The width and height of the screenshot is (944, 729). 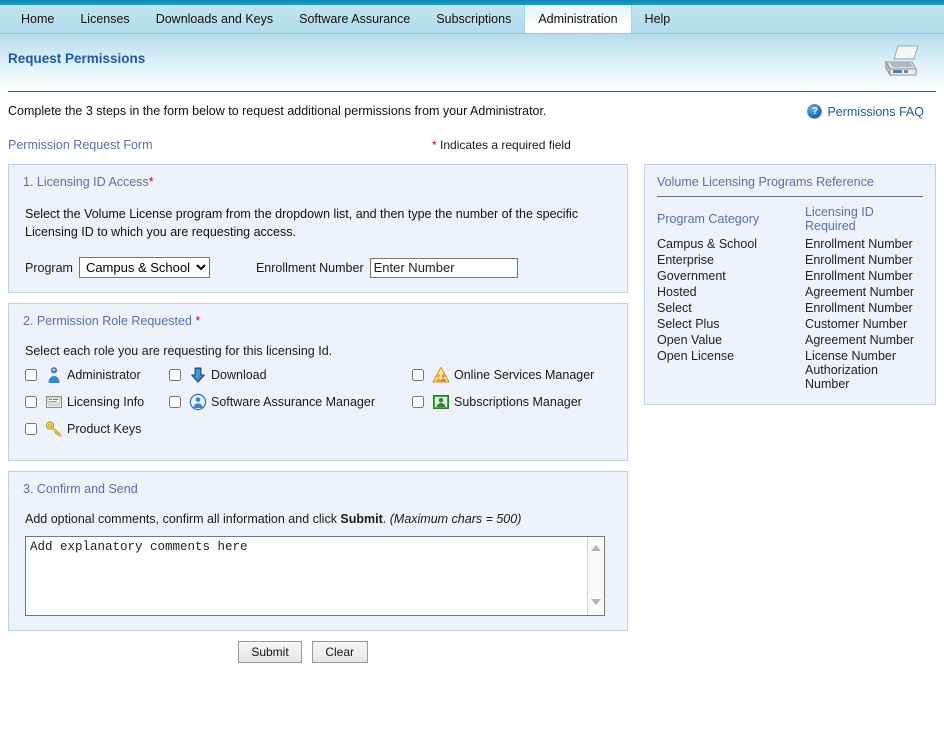 What do you see at coordinates (501, 145) in the screenshot?
I see `required-field-note: * Indicates a required field` at bounding box center [501, 145].